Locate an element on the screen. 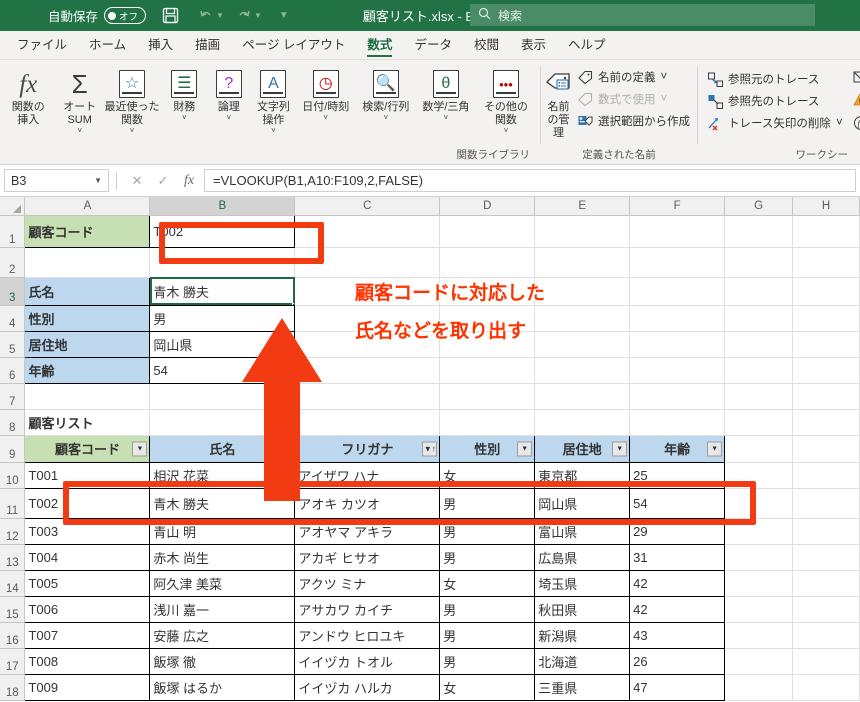 The height and width of the screenshot is (702, 860). cell-A3-field-label: 氏名 is located at coordinates (87, 291).